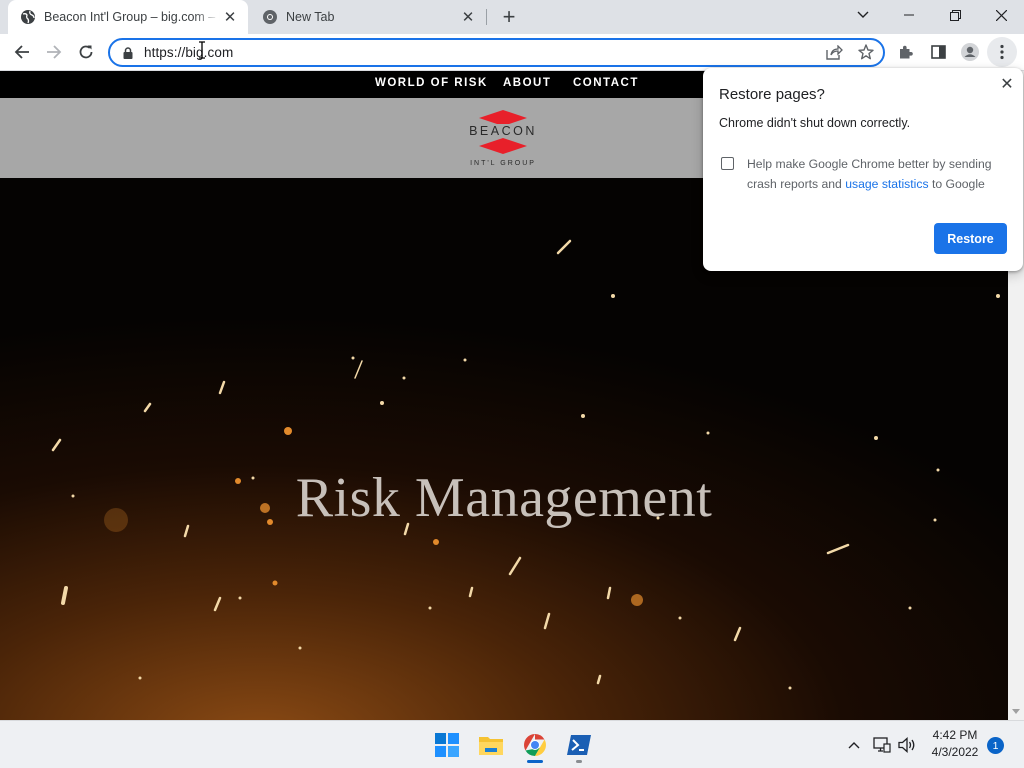  I want to click on logo-subtitle: INT'L GROUP, so click(503, 163).